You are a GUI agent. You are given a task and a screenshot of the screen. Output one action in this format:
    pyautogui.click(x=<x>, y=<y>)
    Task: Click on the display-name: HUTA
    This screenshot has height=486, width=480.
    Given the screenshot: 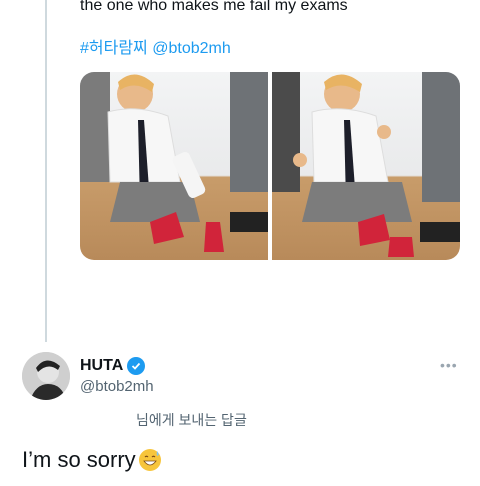 What is the action you would take?
    pyautogui.click(x=101, y=366)
    